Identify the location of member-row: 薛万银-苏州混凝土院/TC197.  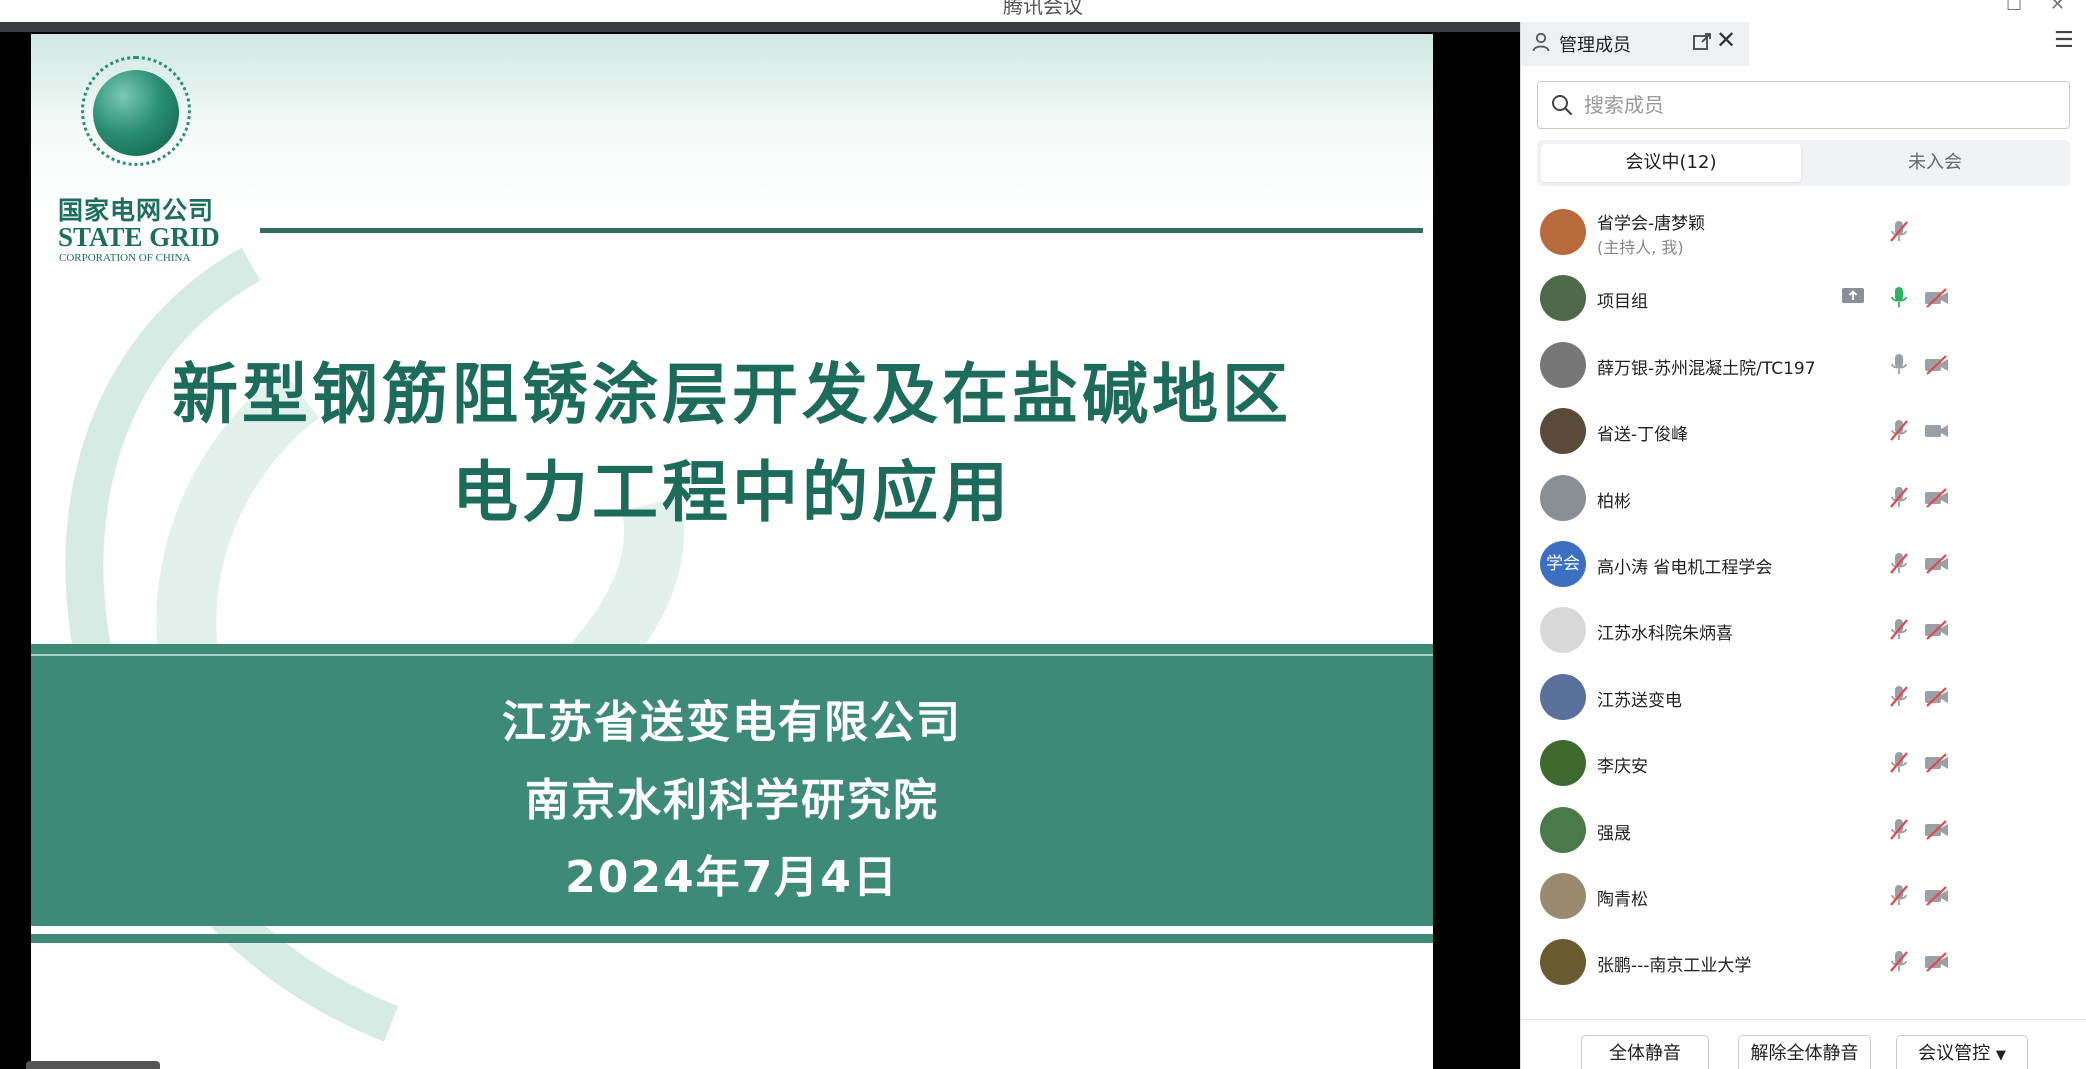
(1803, 365).